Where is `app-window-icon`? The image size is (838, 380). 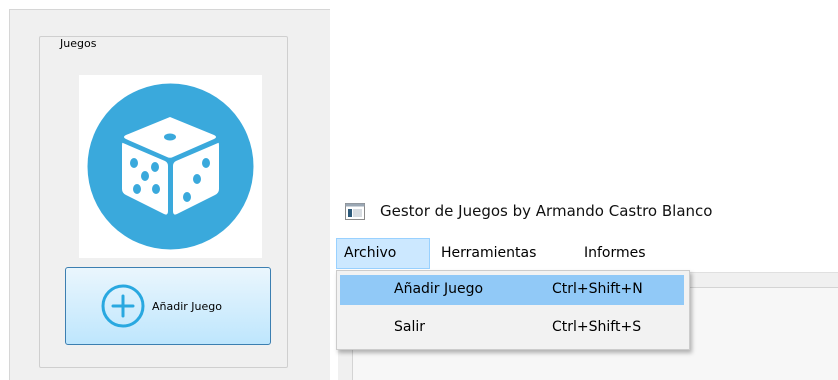 app-window-icon is located at coordinates (355, 211).